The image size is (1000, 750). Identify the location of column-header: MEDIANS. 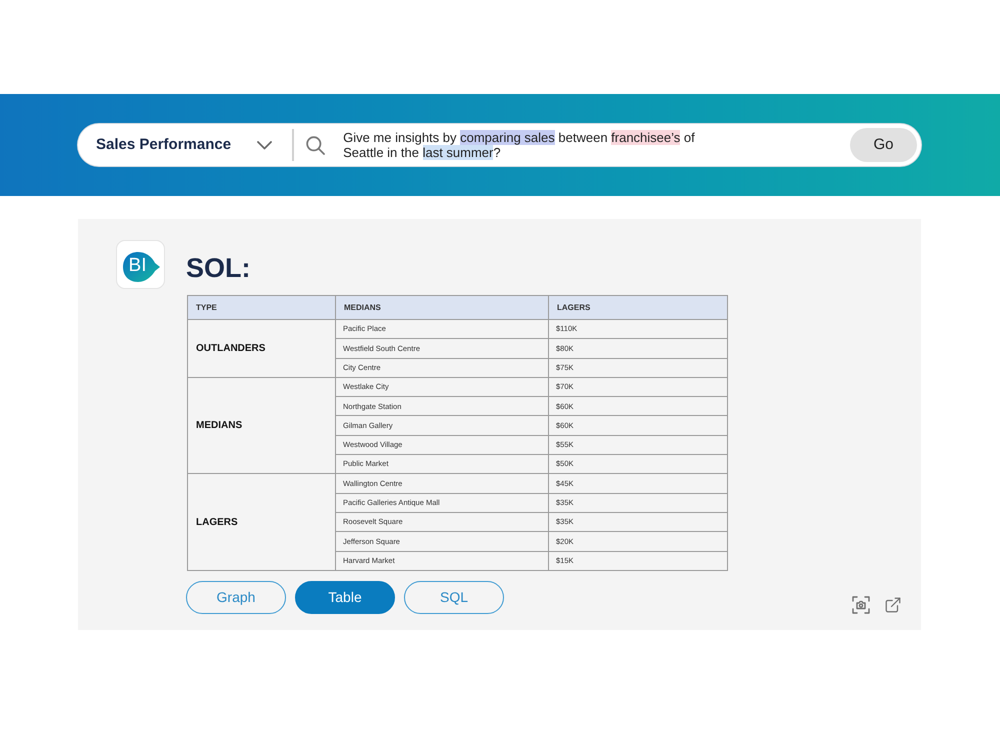
(442, 308).